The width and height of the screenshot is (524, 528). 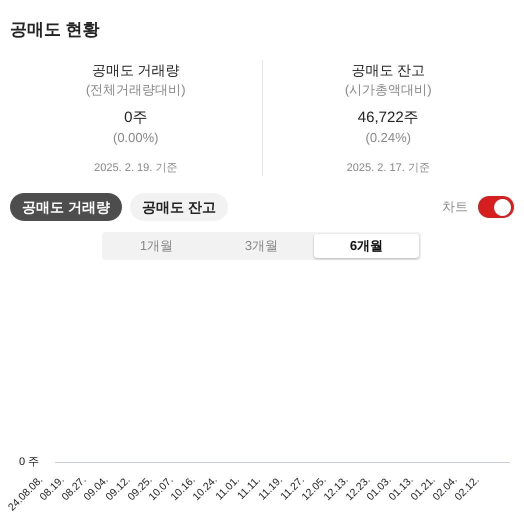 I want to click on stat-percent: (0.00%), so click(x=135, y=138).